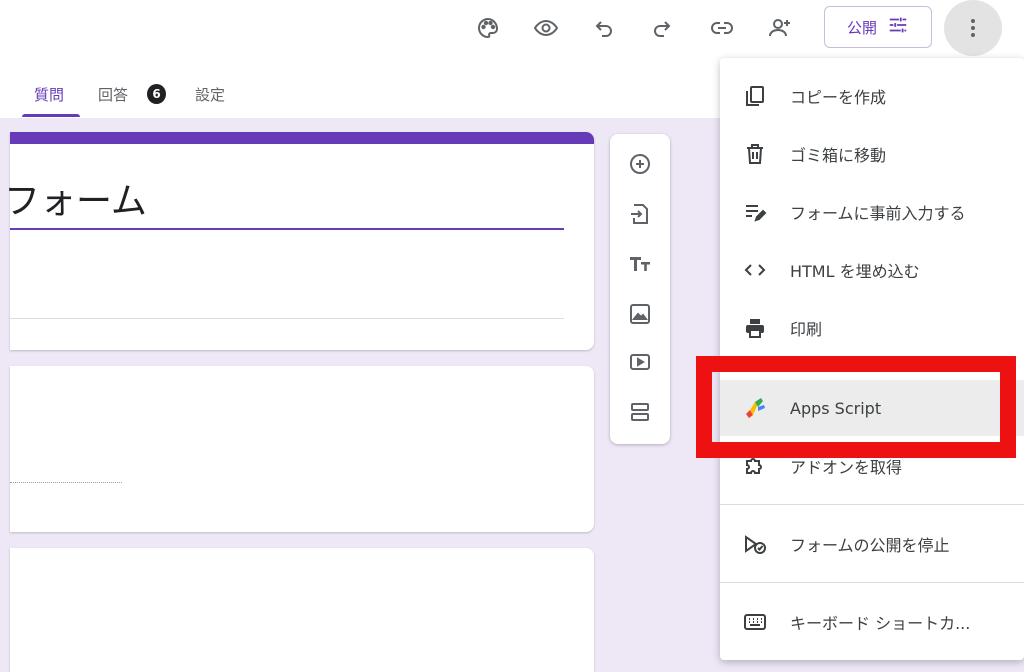 The height and width of the screenshot is (672, 1024). I want to click on menu-item-unpublish: フォームの公開を停止, so click(872, 544).